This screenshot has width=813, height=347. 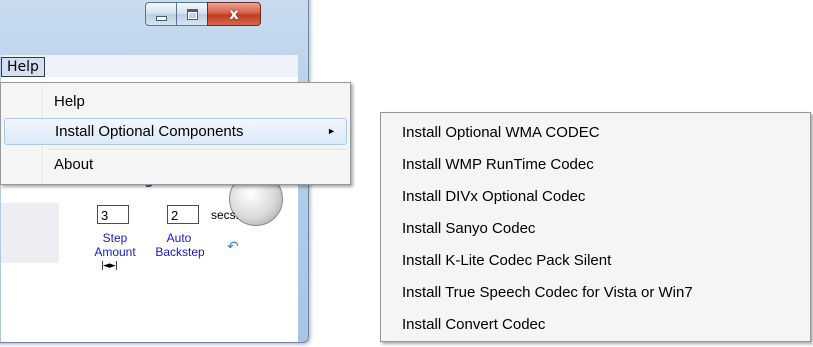 I want to click on undo-icon: ↶, so click(x=233, y=247).